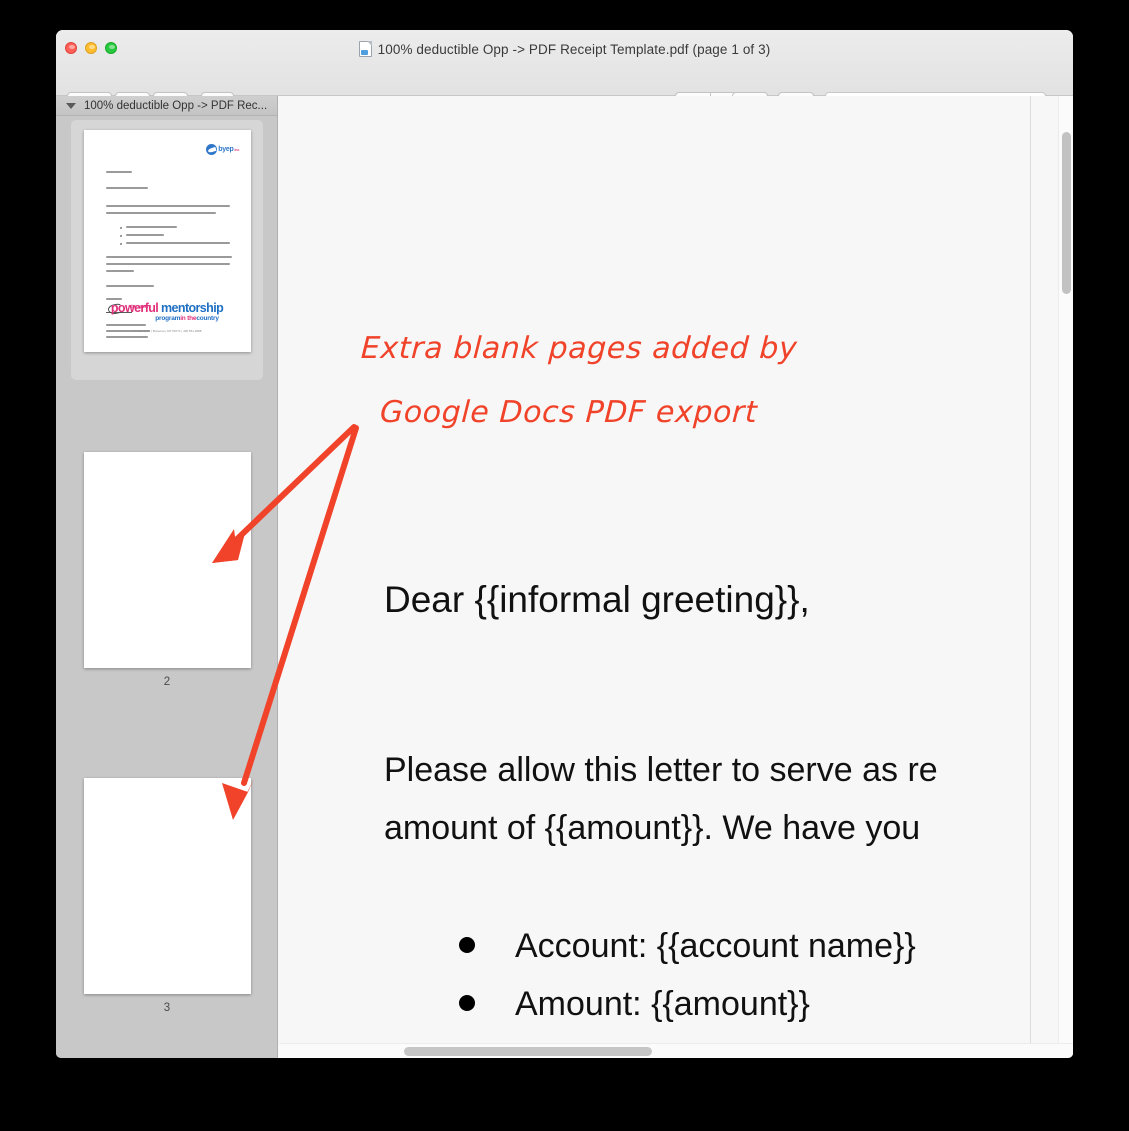 This screenshot has width=1129, height=1131. What do you see at coordinates (111, 48) in the screenshot?
I see `maximize-window-button` at bounding box center [111, 48].